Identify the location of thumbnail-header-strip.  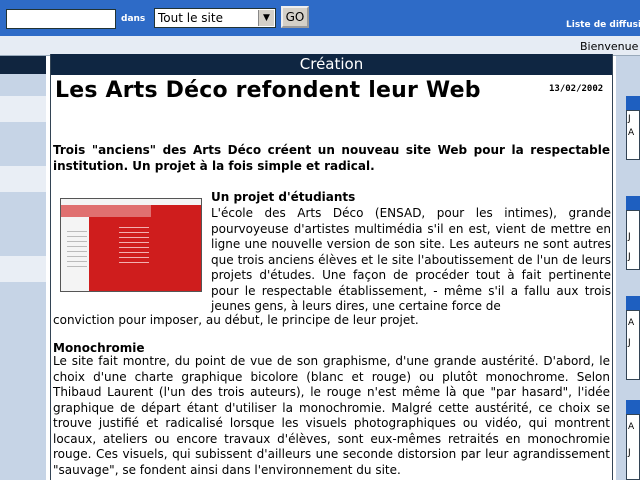
(106, 211).